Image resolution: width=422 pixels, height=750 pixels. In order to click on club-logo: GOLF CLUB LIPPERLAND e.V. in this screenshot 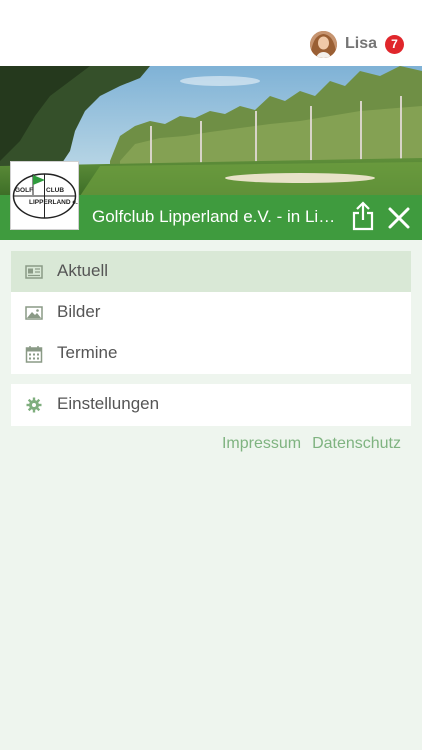, I will do `click(46, 195)`.